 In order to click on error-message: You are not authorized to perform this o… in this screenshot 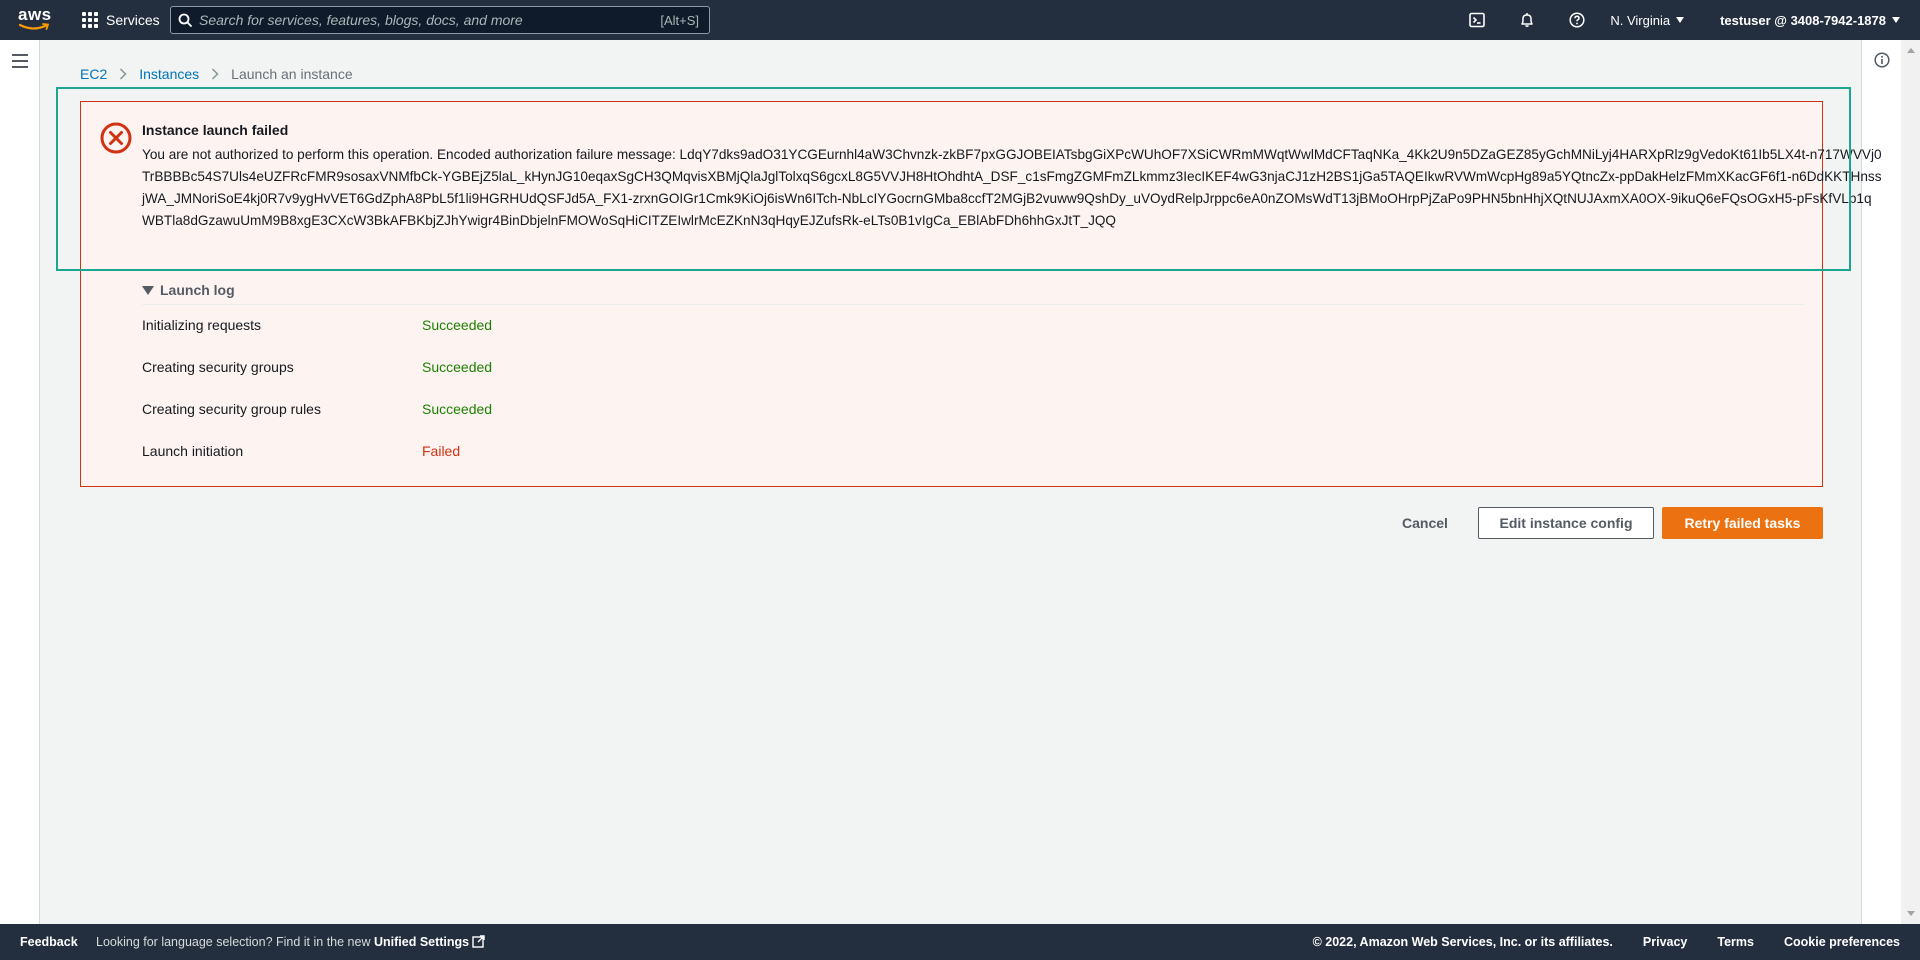, I will do `click(1012, 187)`.